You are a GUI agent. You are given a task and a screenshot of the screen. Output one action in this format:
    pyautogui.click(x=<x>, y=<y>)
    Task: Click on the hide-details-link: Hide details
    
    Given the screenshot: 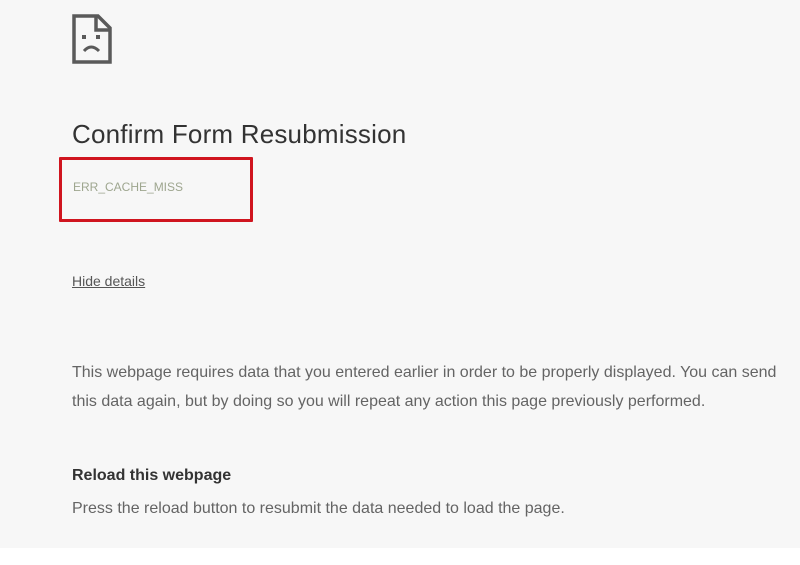 What is the action you would take?
    pyautogui.click(x=108, y=281)
    